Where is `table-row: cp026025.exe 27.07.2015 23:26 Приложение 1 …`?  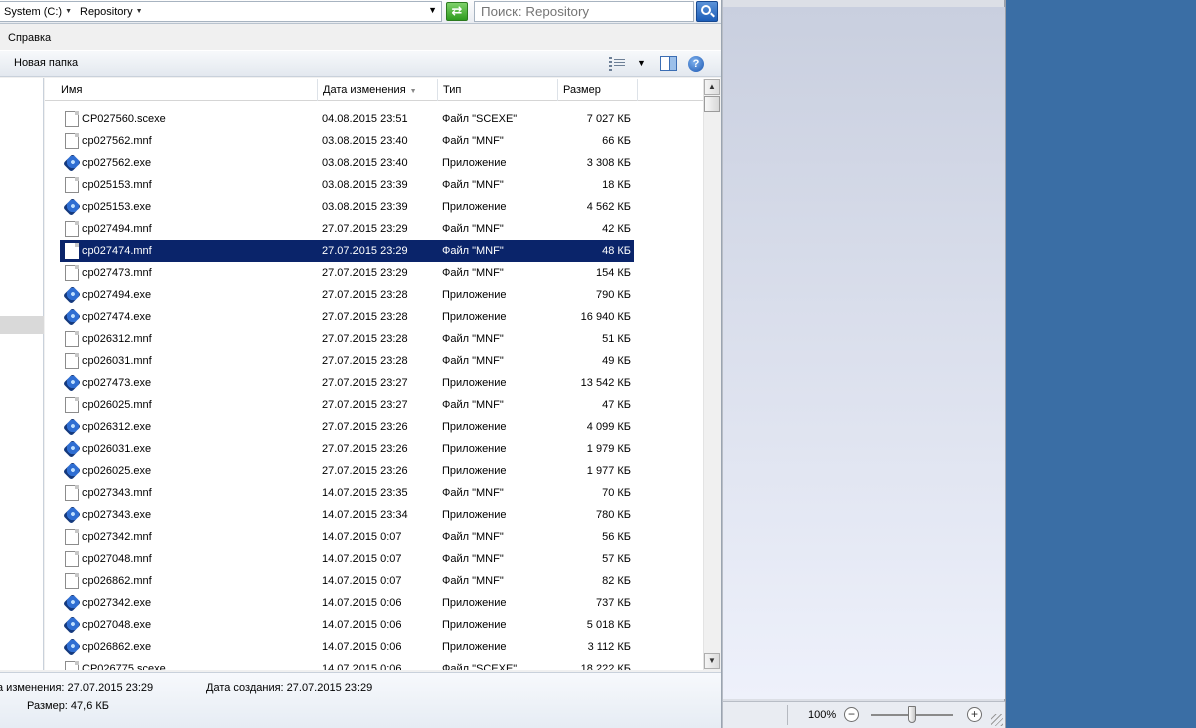
table-row: cp026025.exe 27.07.2015 23:26 Приложение 1 … is located at coordinates (374, 471).